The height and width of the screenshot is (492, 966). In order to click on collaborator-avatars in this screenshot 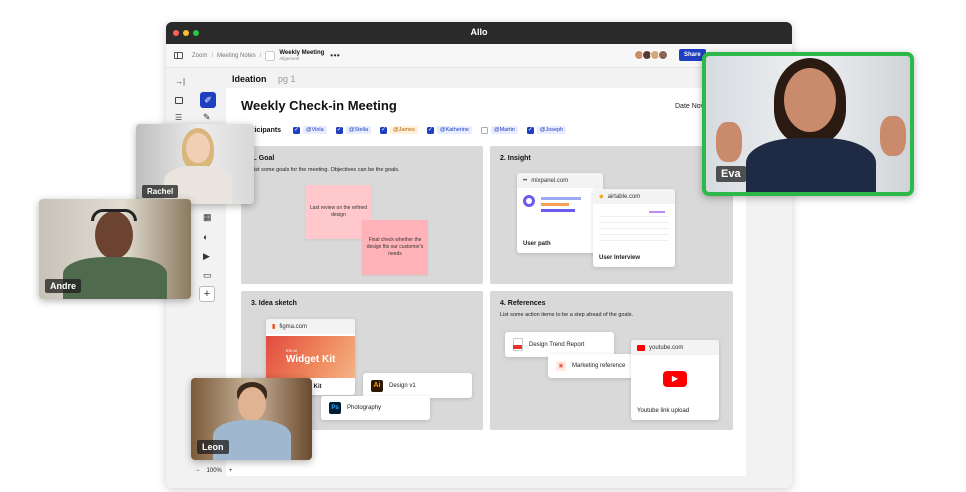, I will do `click(651, 55)`.